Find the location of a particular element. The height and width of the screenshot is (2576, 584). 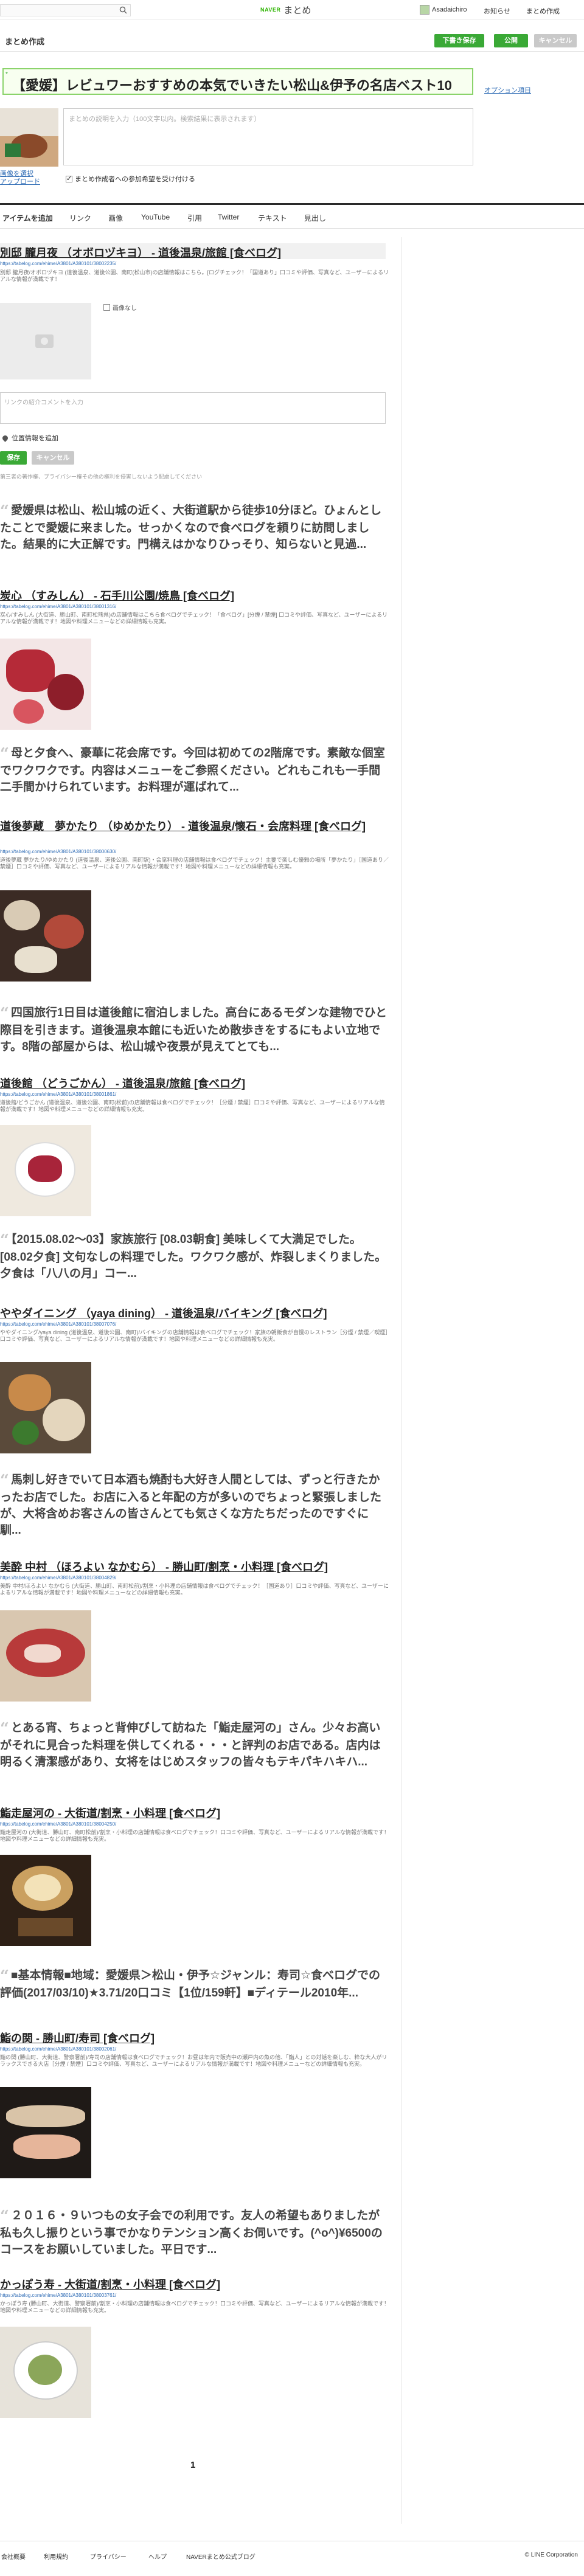

search-icon is located at coordinates (123, 10).